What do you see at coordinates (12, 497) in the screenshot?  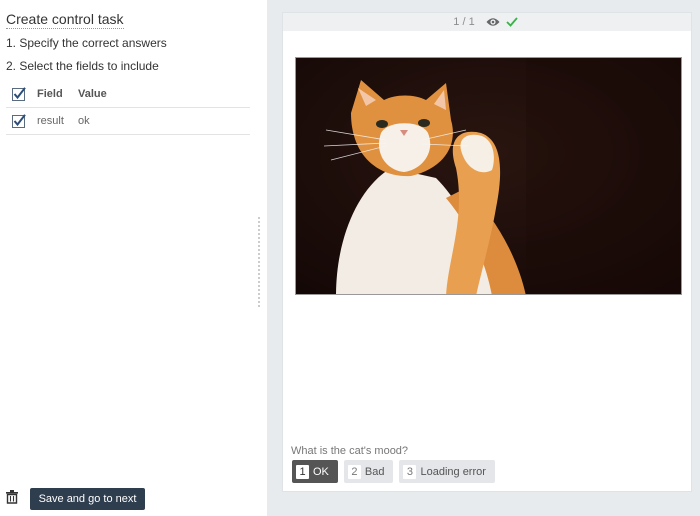 I see `trash-icon` at bounding box center [12, 497].